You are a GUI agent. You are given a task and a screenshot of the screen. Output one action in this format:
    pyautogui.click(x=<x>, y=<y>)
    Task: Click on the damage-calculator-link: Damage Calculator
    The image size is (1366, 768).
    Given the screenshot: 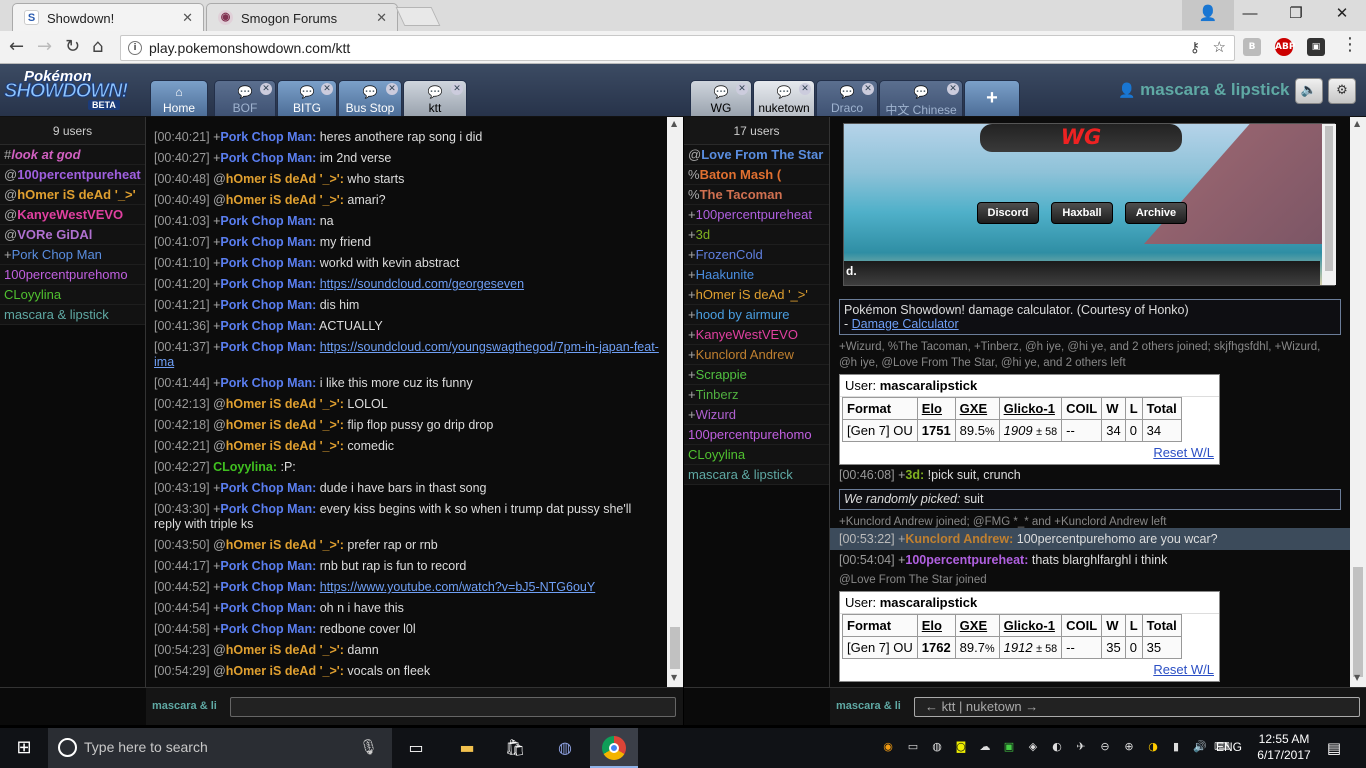 What is the action you would take?
    pyautogui.click(x=905, y=324)
    